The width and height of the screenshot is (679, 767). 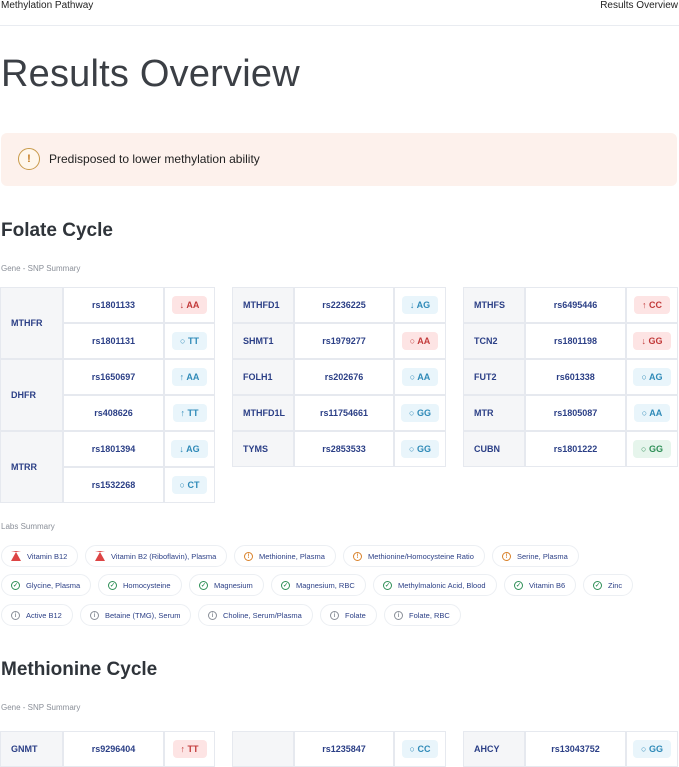 I want to click on lab-chip: i Betaine (TMG), Serum, so click(x=136, y=615).